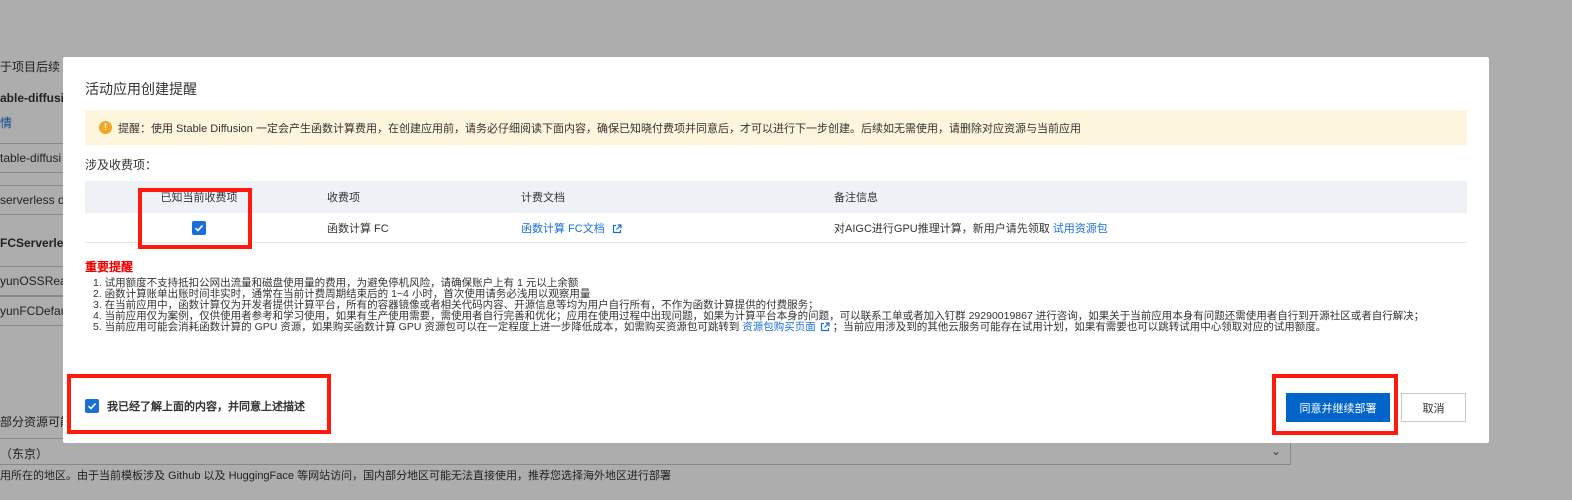  I want to click on cancel-button: 取消, so click(1433, 407).